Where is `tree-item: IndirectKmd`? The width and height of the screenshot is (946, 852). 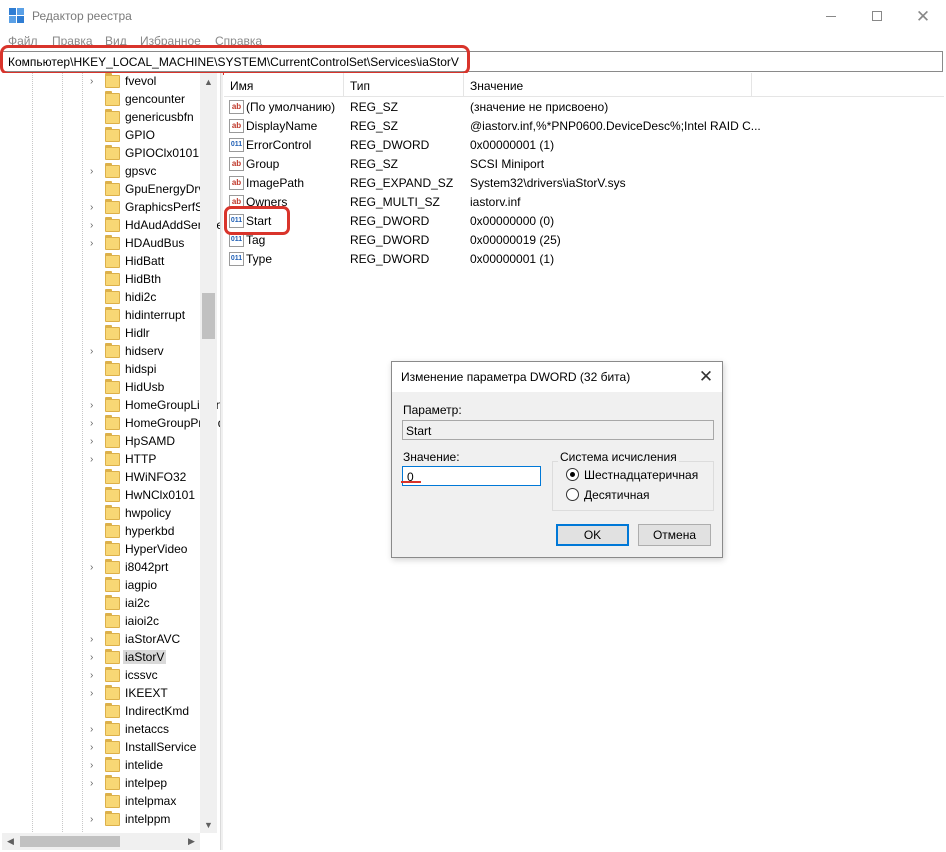
tree-item: IndirectKmd is located at coordinates (102, 712).